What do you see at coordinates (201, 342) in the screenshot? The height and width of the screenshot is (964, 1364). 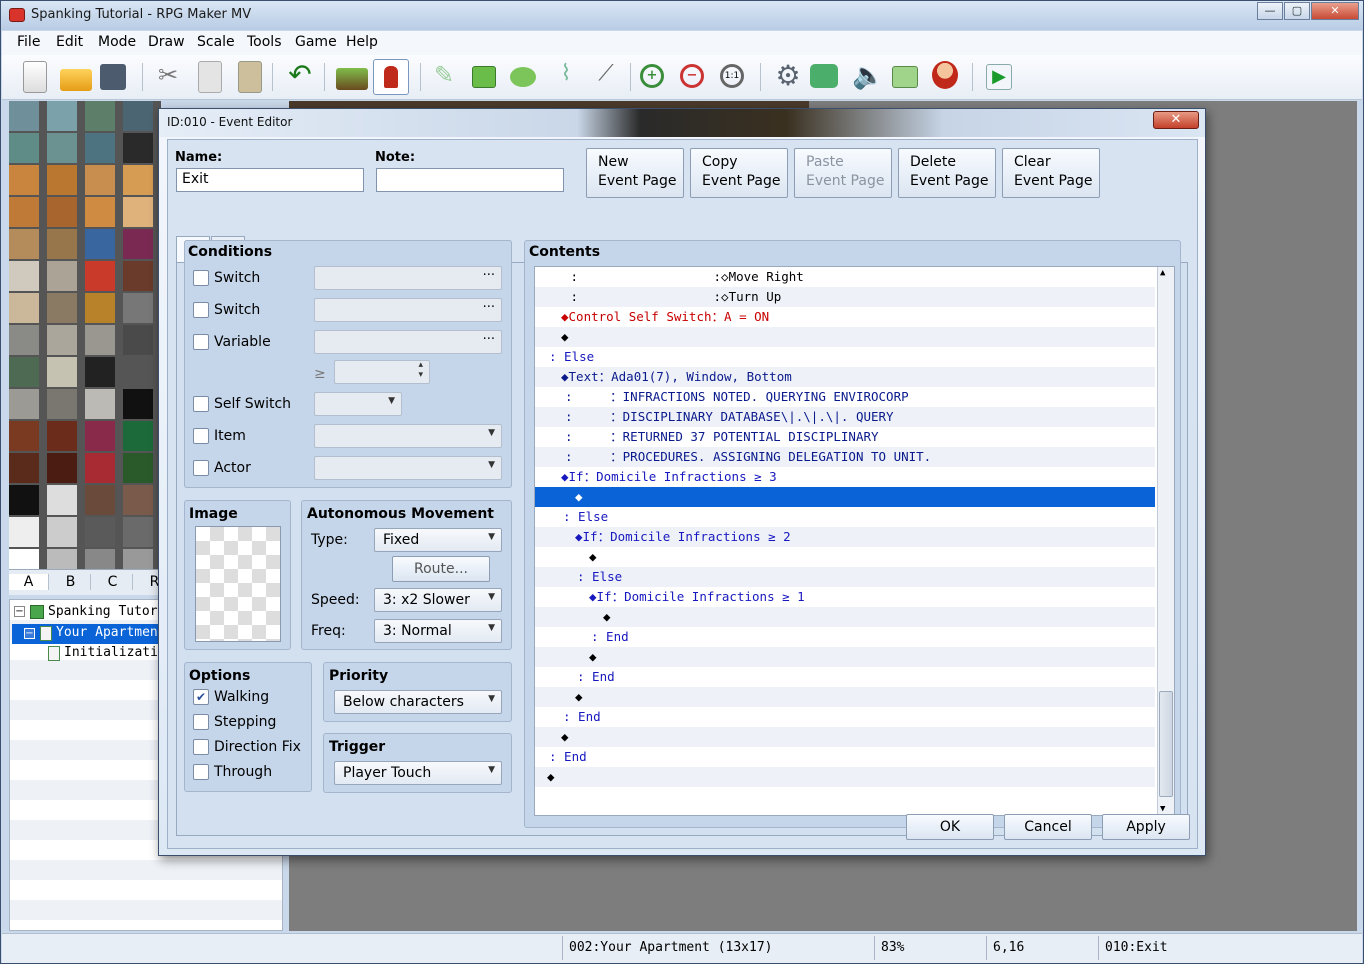 I see `variable-checkbox` at bounding box center [201, 342].